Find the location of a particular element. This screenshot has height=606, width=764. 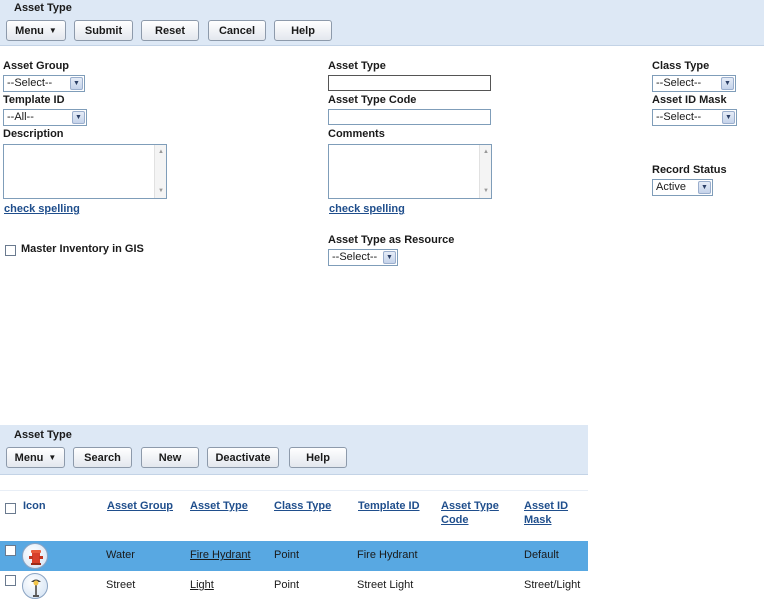

new-button: New is located at coordinates (170, 457).